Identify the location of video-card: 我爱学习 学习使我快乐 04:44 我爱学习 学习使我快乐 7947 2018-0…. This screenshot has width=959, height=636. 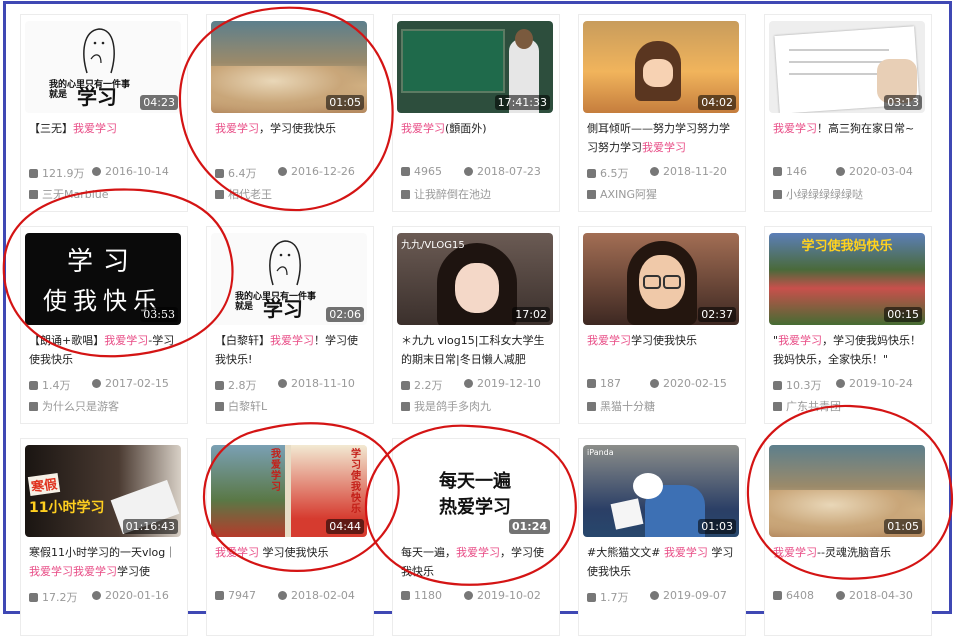
(290, 537).